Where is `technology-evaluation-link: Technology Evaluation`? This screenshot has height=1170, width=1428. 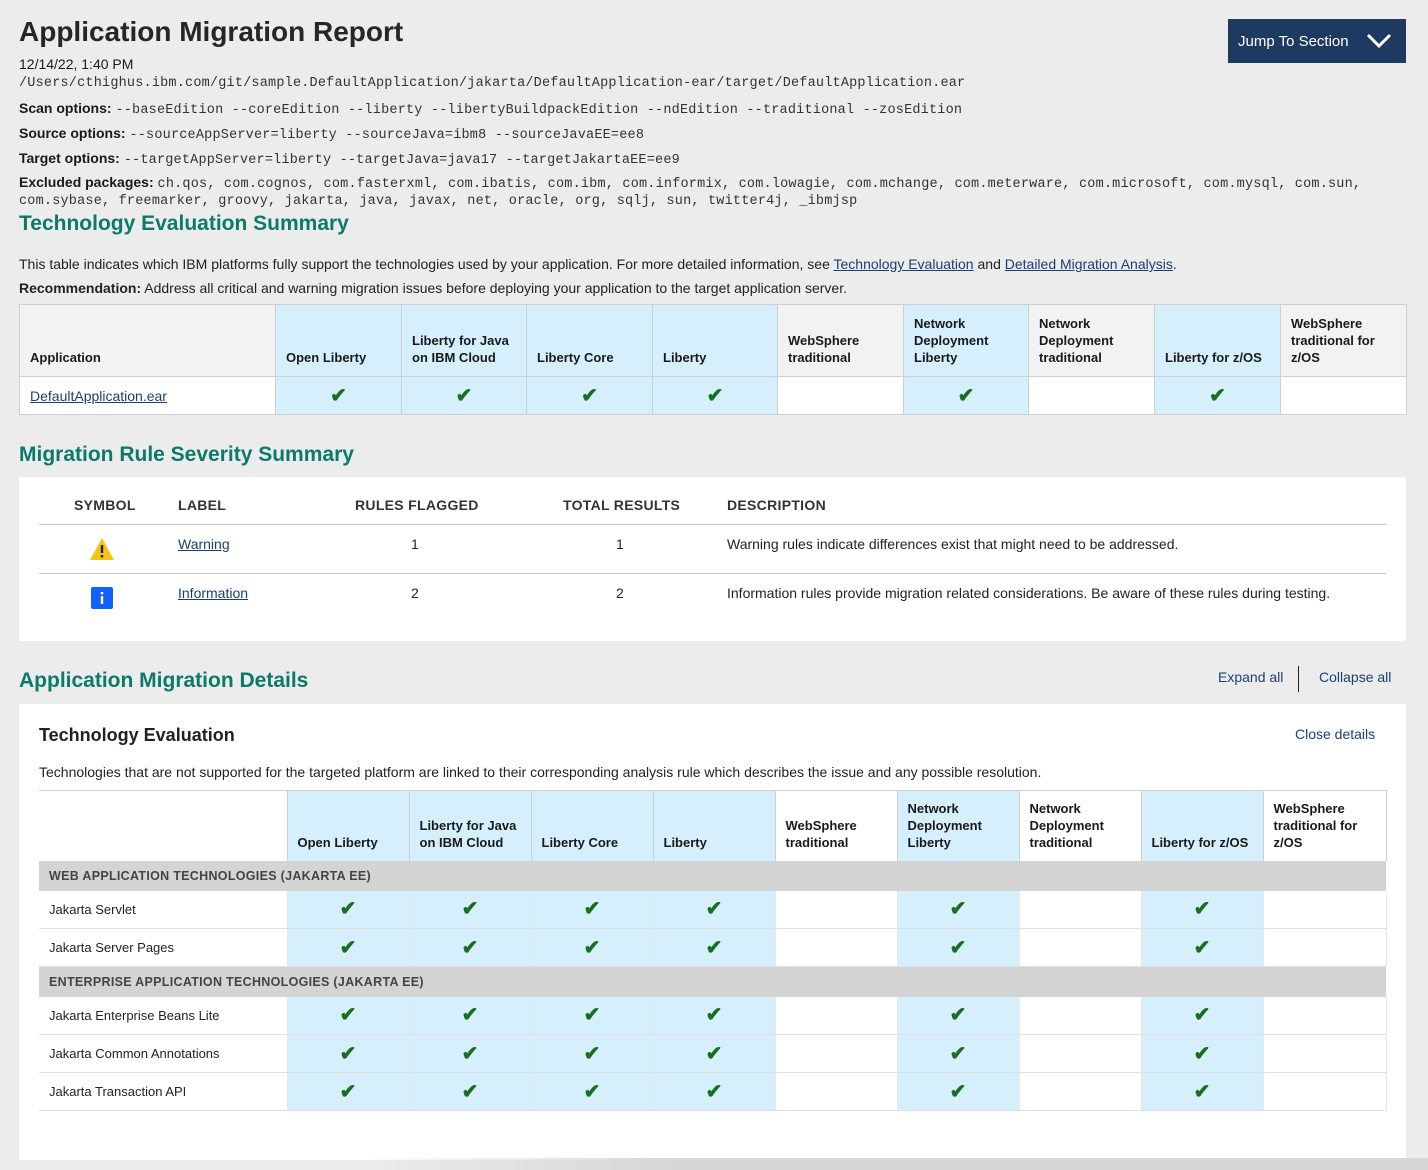
technology-evaluation-link: Technology Evaluation is located at coordinates (904, 264).